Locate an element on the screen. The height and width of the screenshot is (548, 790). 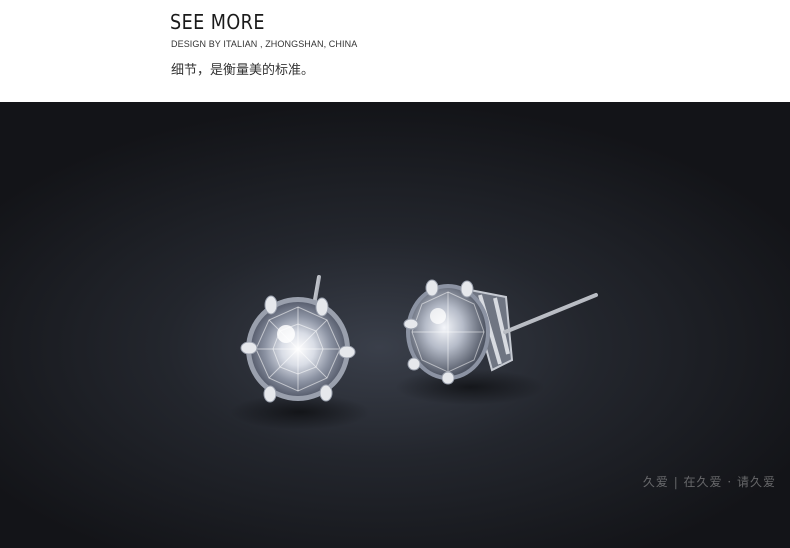
tagline: 细节，是衡量美的标准。 is located at coordinates (243, 70).